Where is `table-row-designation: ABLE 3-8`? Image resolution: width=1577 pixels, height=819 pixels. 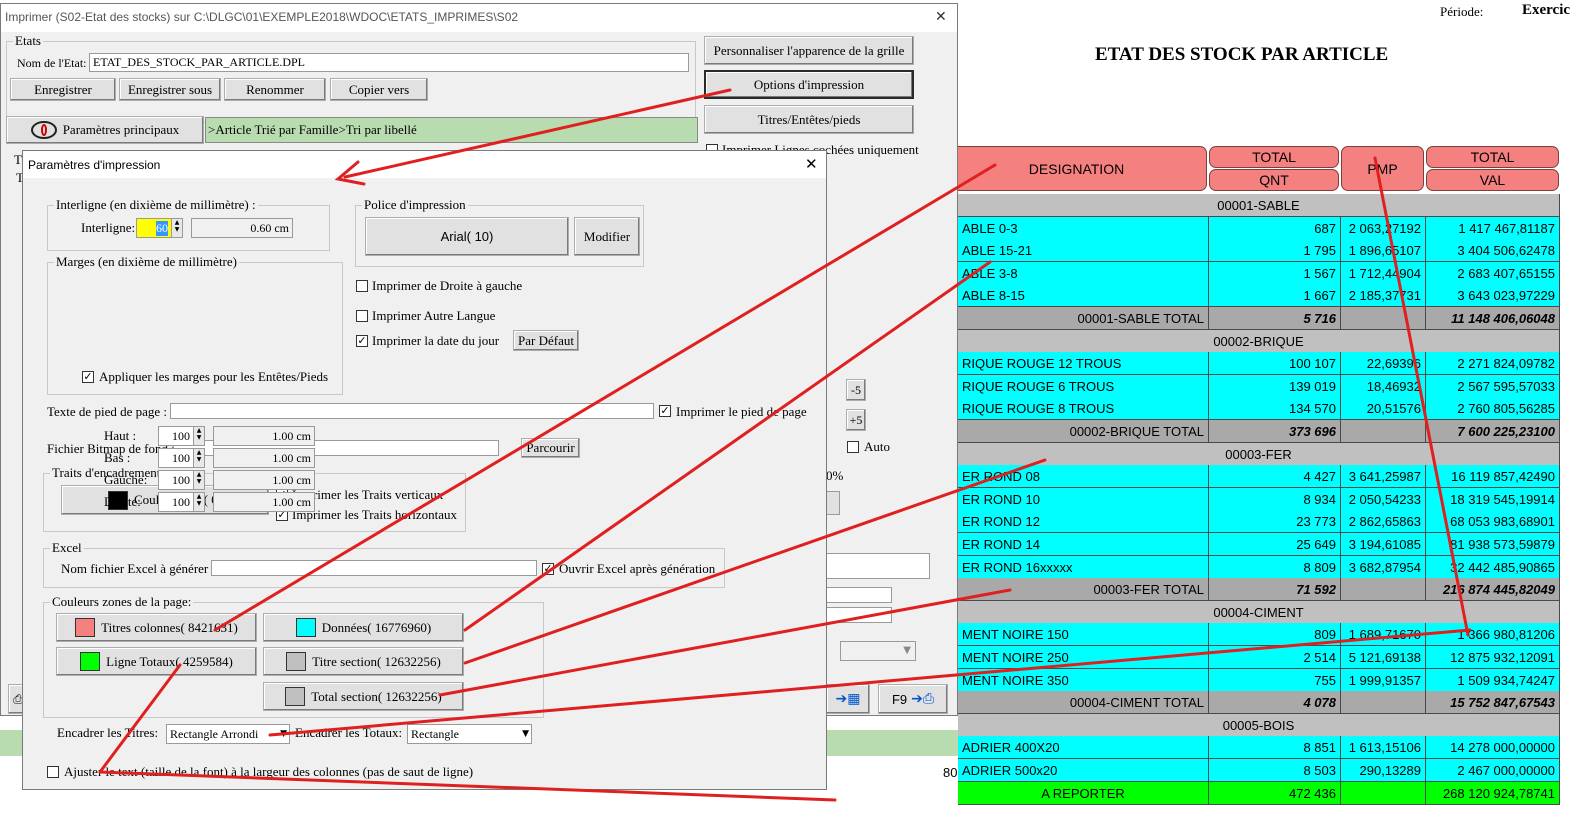 table-row-designation: ABLE 3-8 is located at coordinates (1083, 273).